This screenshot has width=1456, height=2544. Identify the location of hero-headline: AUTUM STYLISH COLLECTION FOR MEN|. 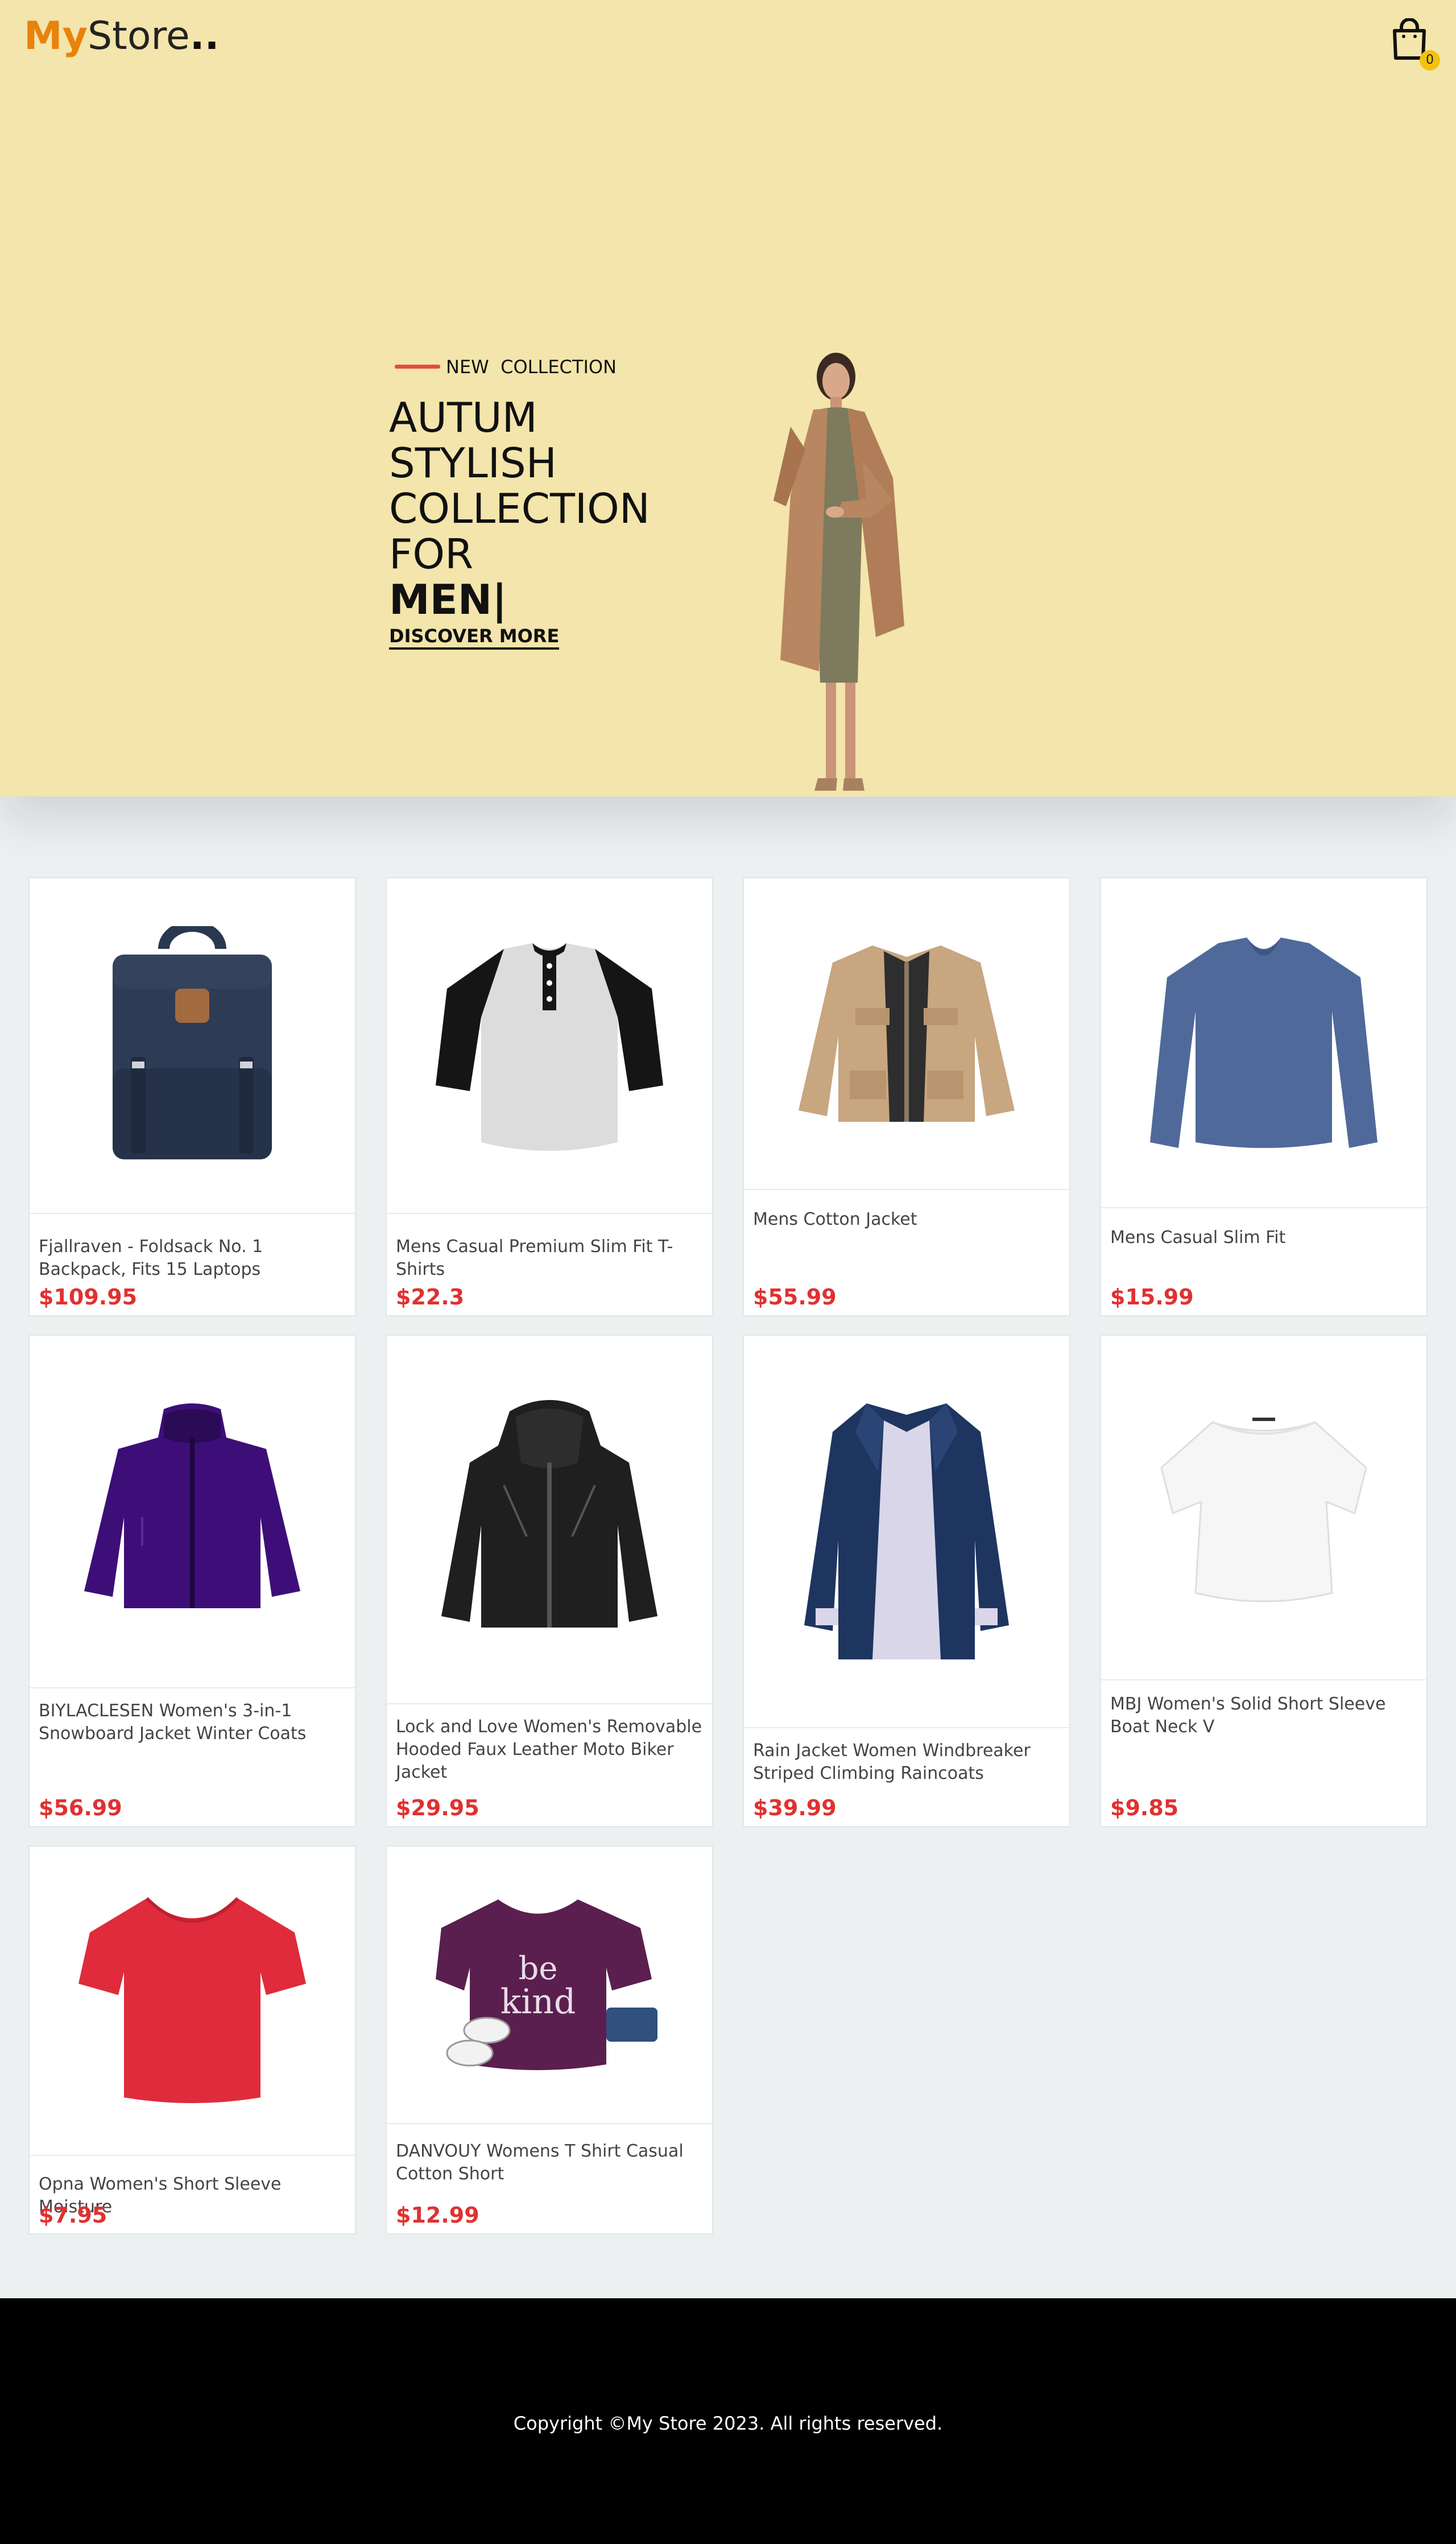
(519, 508).